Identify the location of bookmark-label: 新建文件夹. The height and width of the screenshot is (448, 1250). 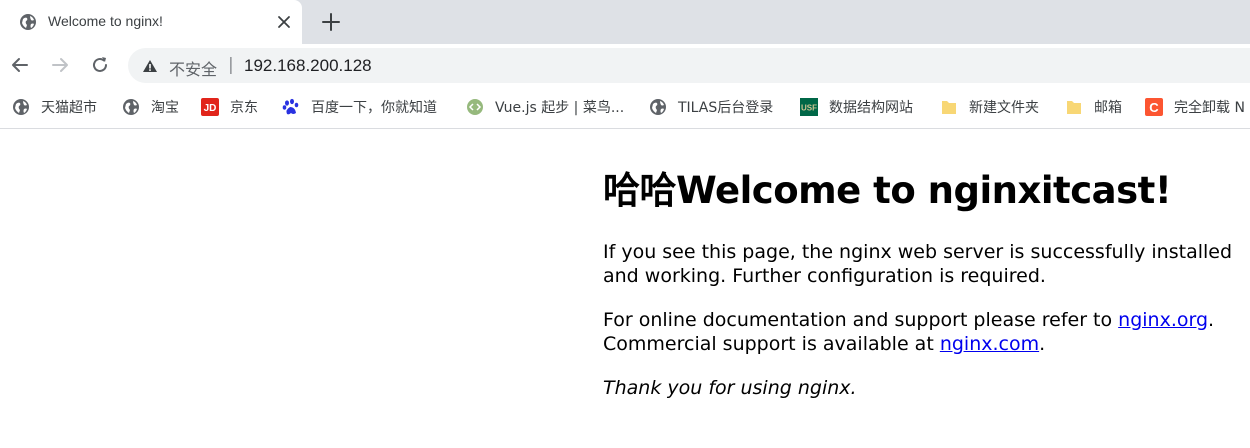
(1004, 108).